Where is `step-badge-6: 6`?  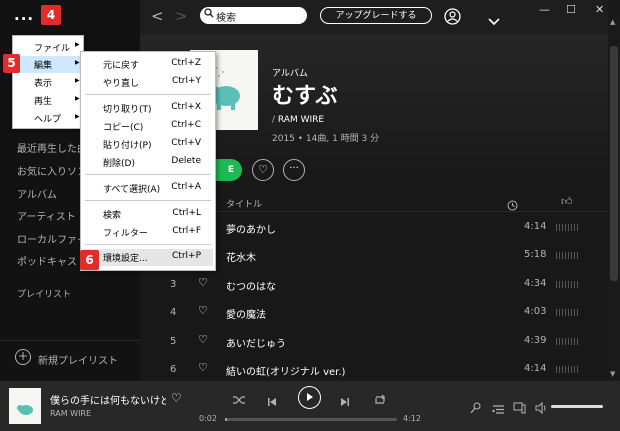
step-badge-6: 6 is located at coordinates (89, 260).